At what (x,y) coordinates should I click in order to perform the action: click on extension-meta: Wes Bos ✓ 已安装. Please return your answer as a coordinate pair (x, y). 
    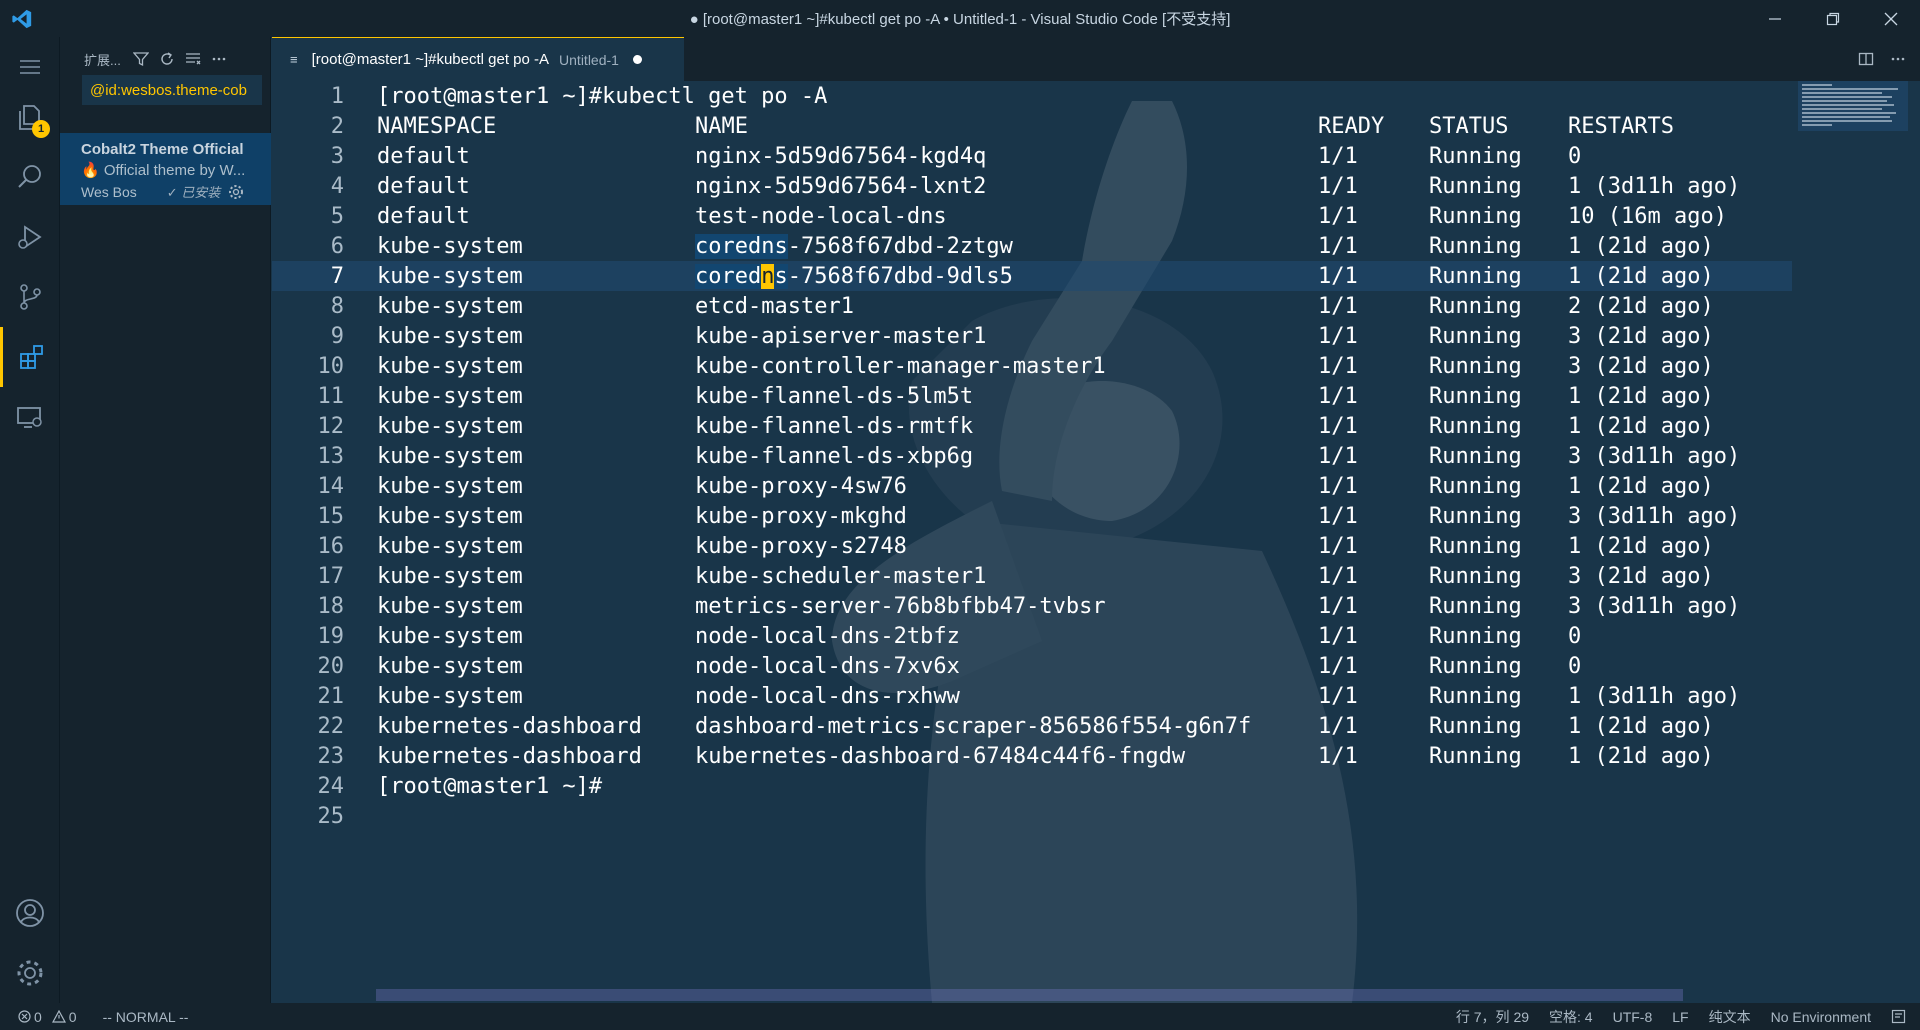
    Looking at the image, I should click on (176, 191).